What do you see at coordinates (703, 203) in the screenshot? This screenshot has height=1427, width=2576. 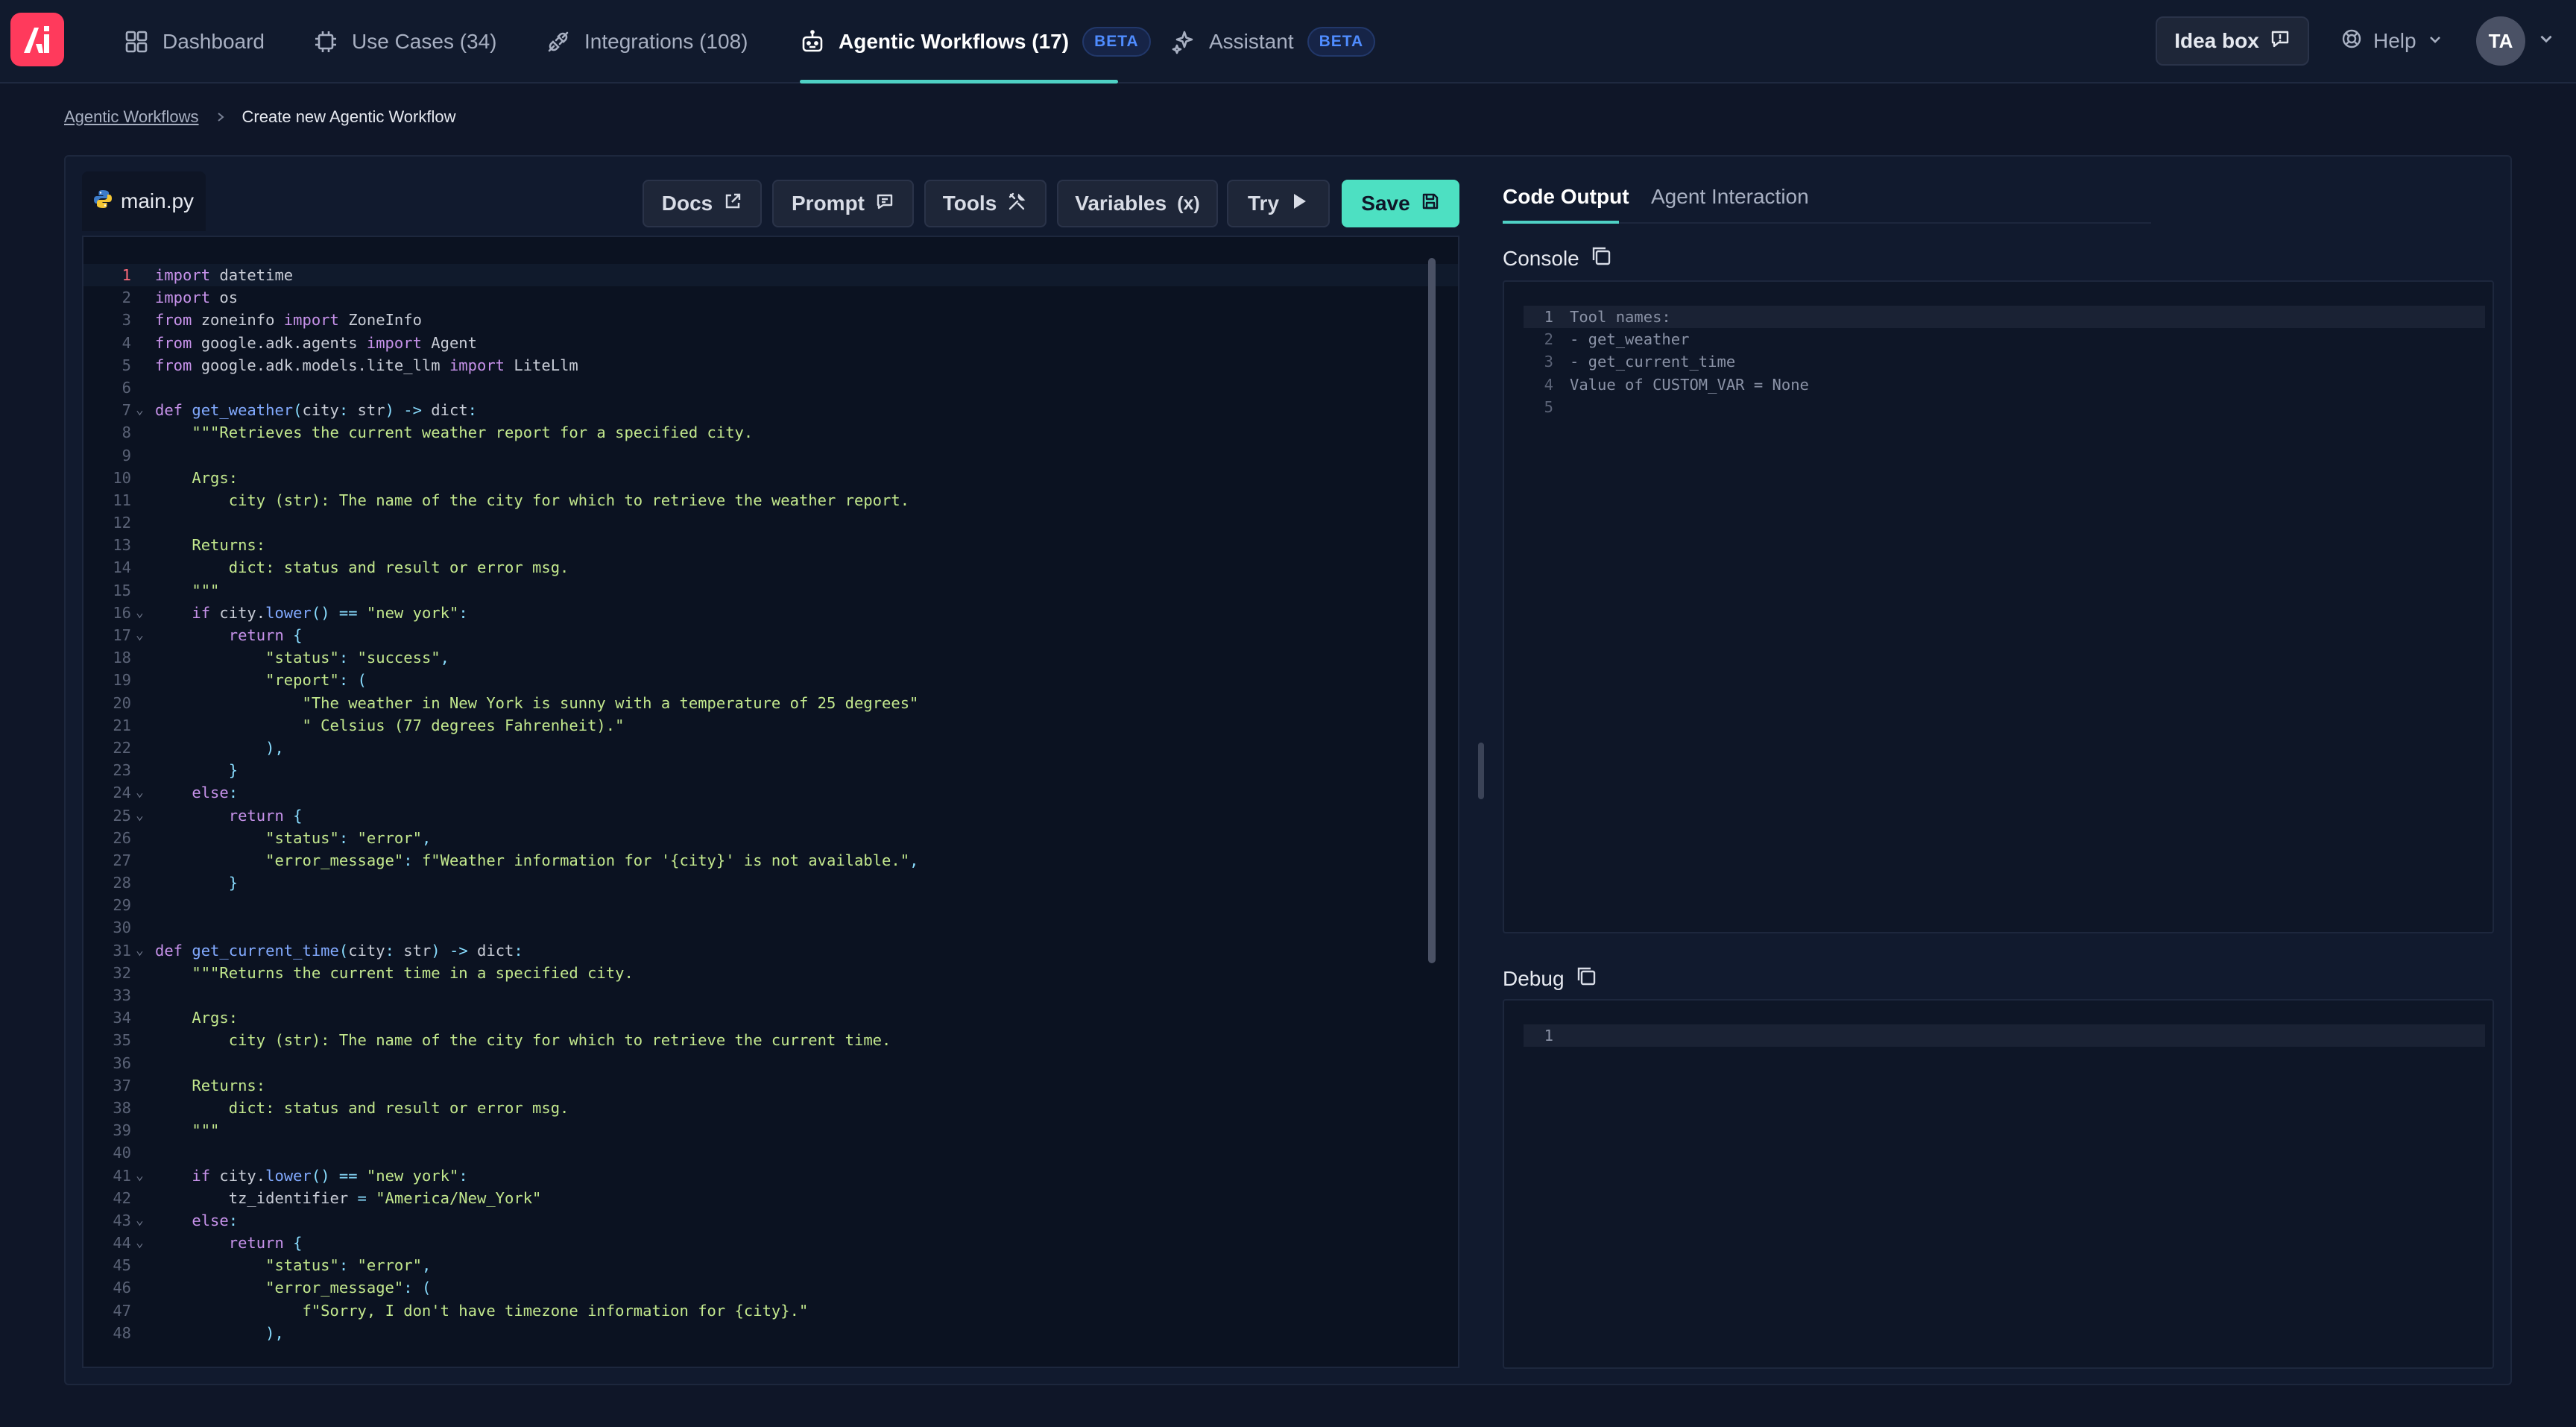 I see `docs-button: Docs` at bounding box center [703, 203].